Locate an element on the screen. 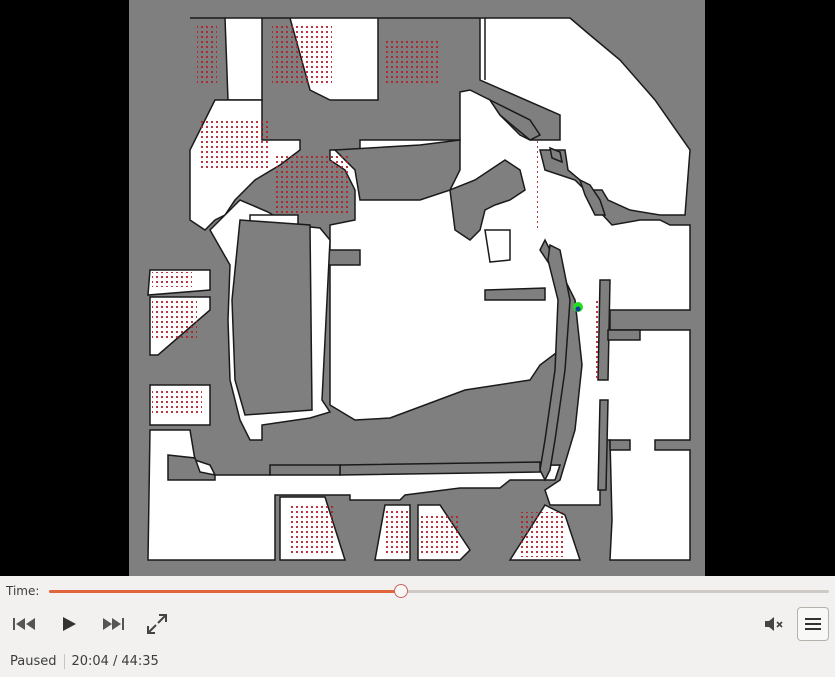 This screenshot has height=677, width=835. menu-icon is located at coordinates (813, 624).